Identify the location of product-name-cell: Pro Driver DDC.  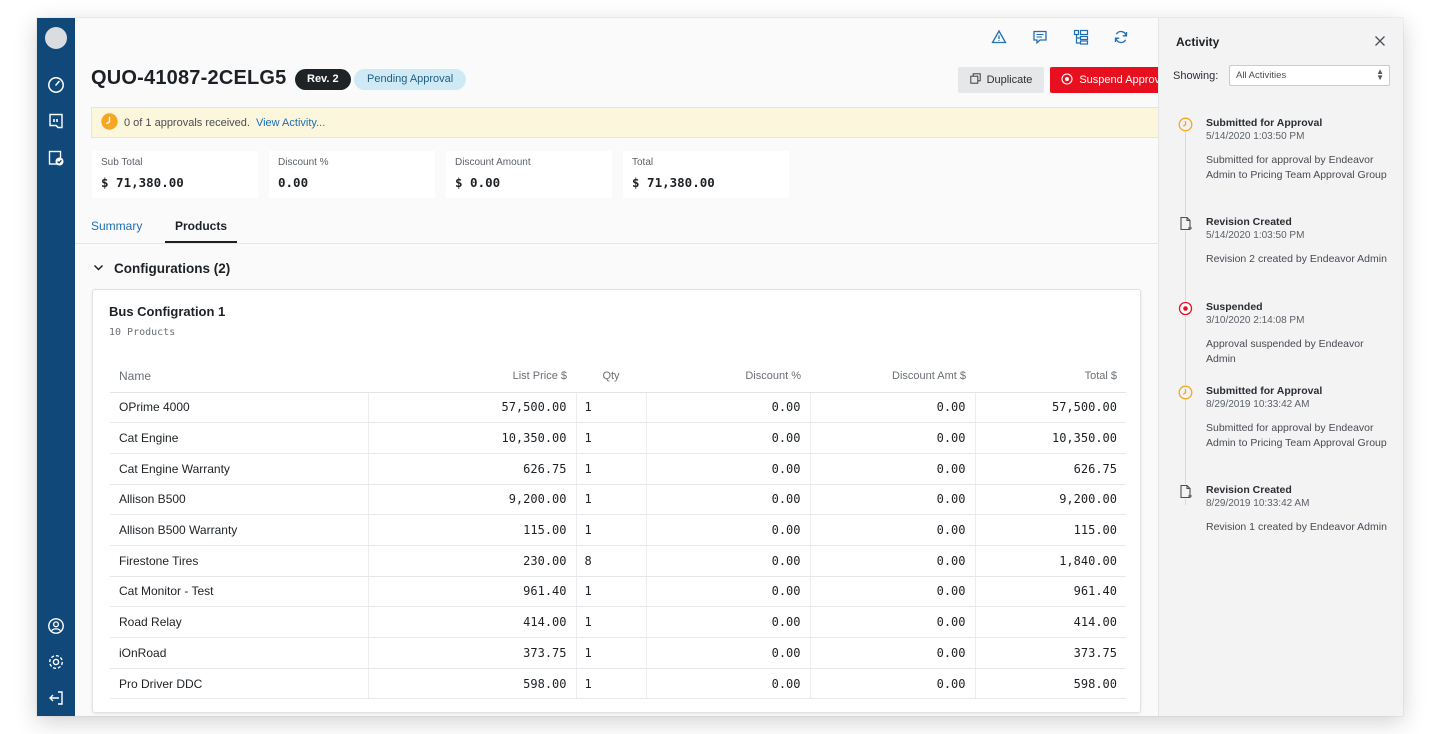
(239, 684).